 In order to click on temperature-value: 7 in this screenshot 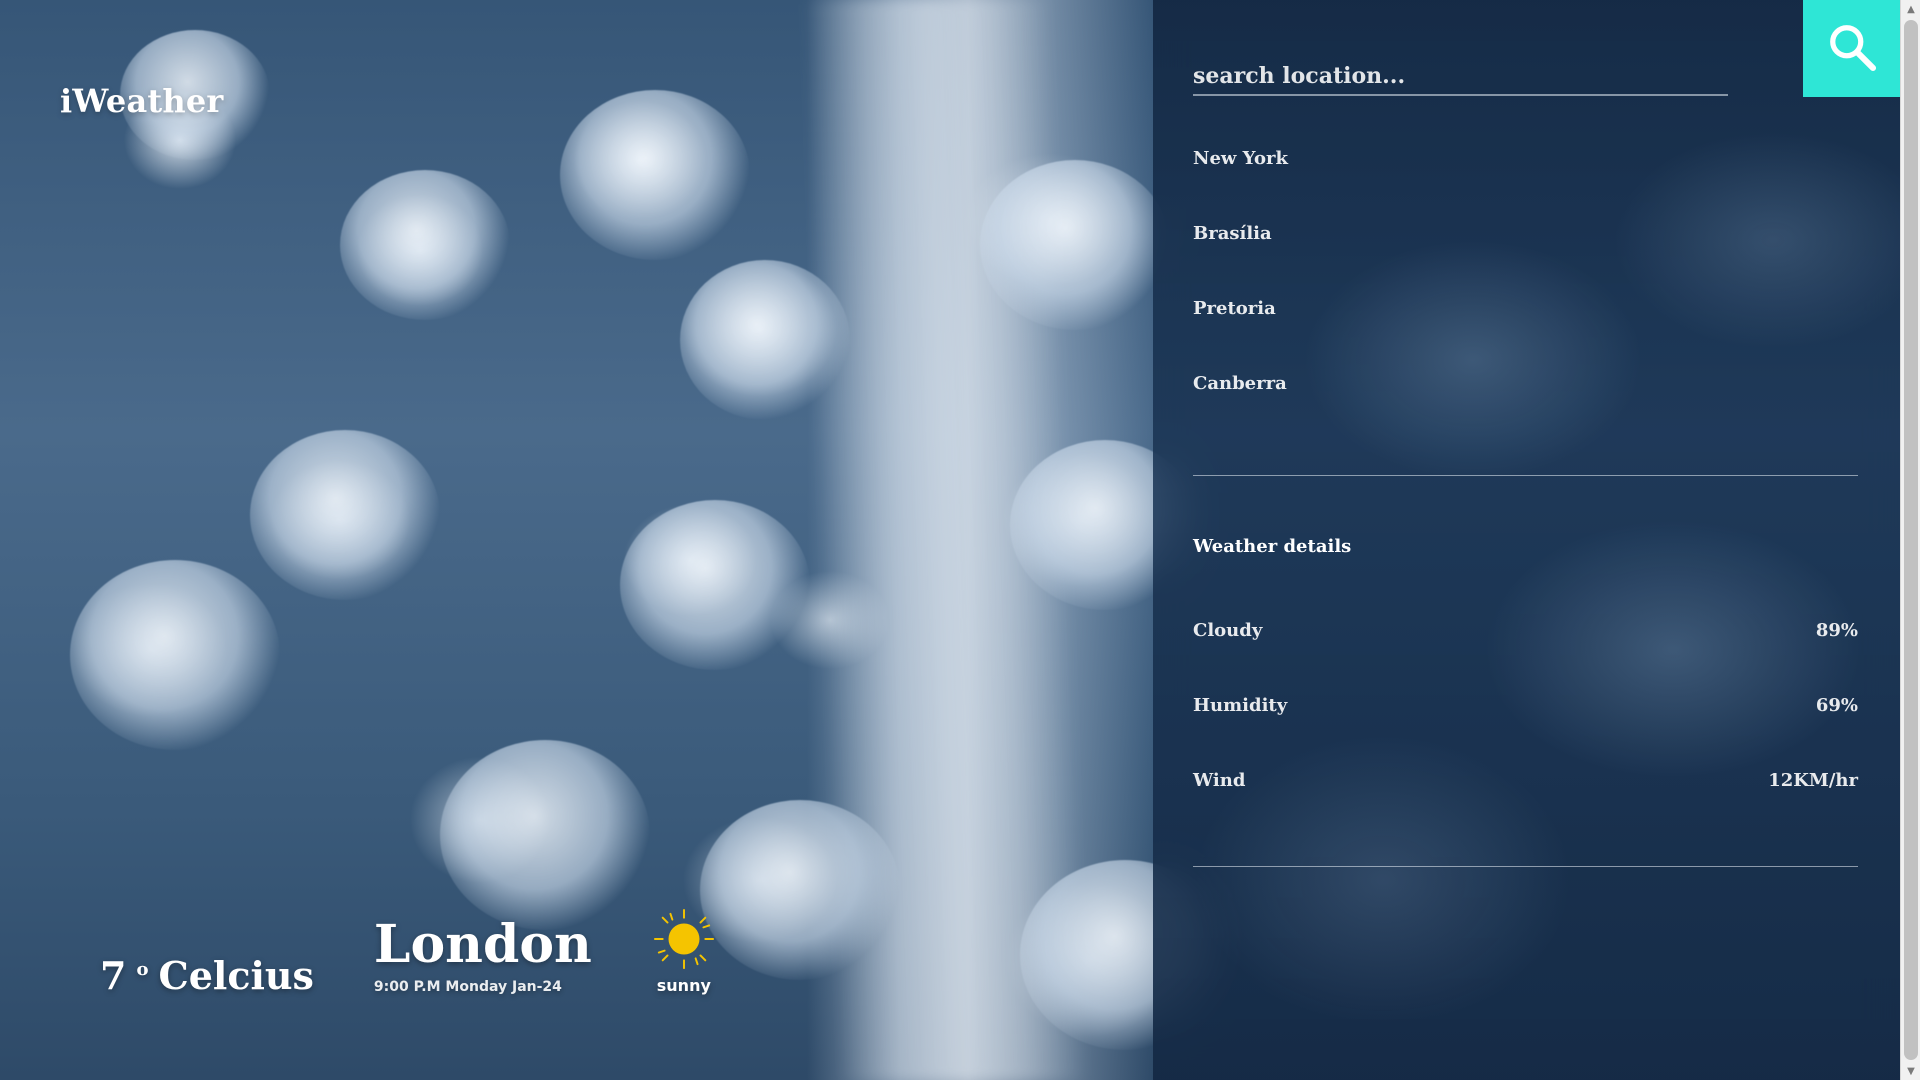, I will do `click(113, 975)`.